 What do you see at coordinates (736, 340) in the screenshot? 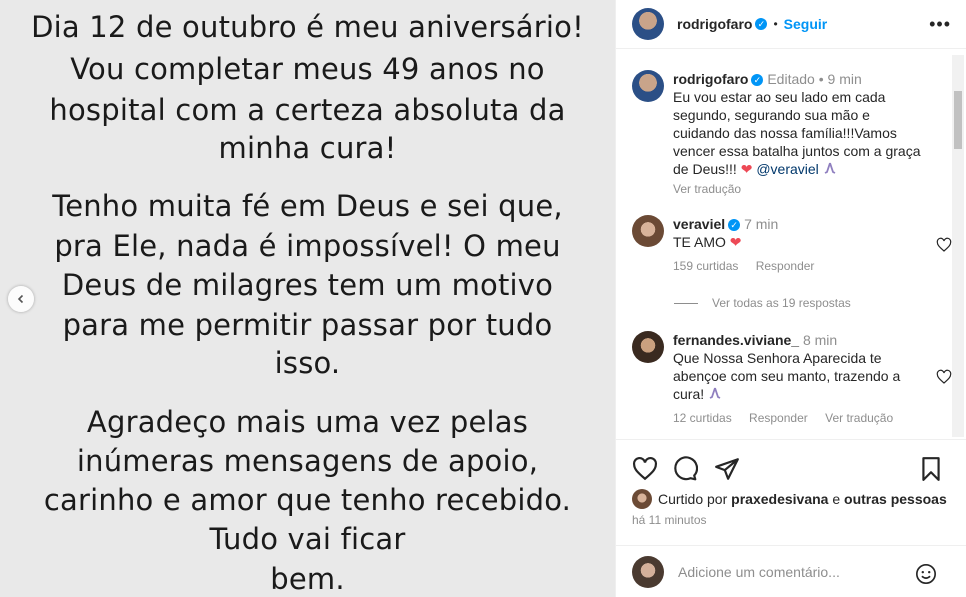
I see `comment-username: fernandes.viviane_` at bounding box center [736, 340].